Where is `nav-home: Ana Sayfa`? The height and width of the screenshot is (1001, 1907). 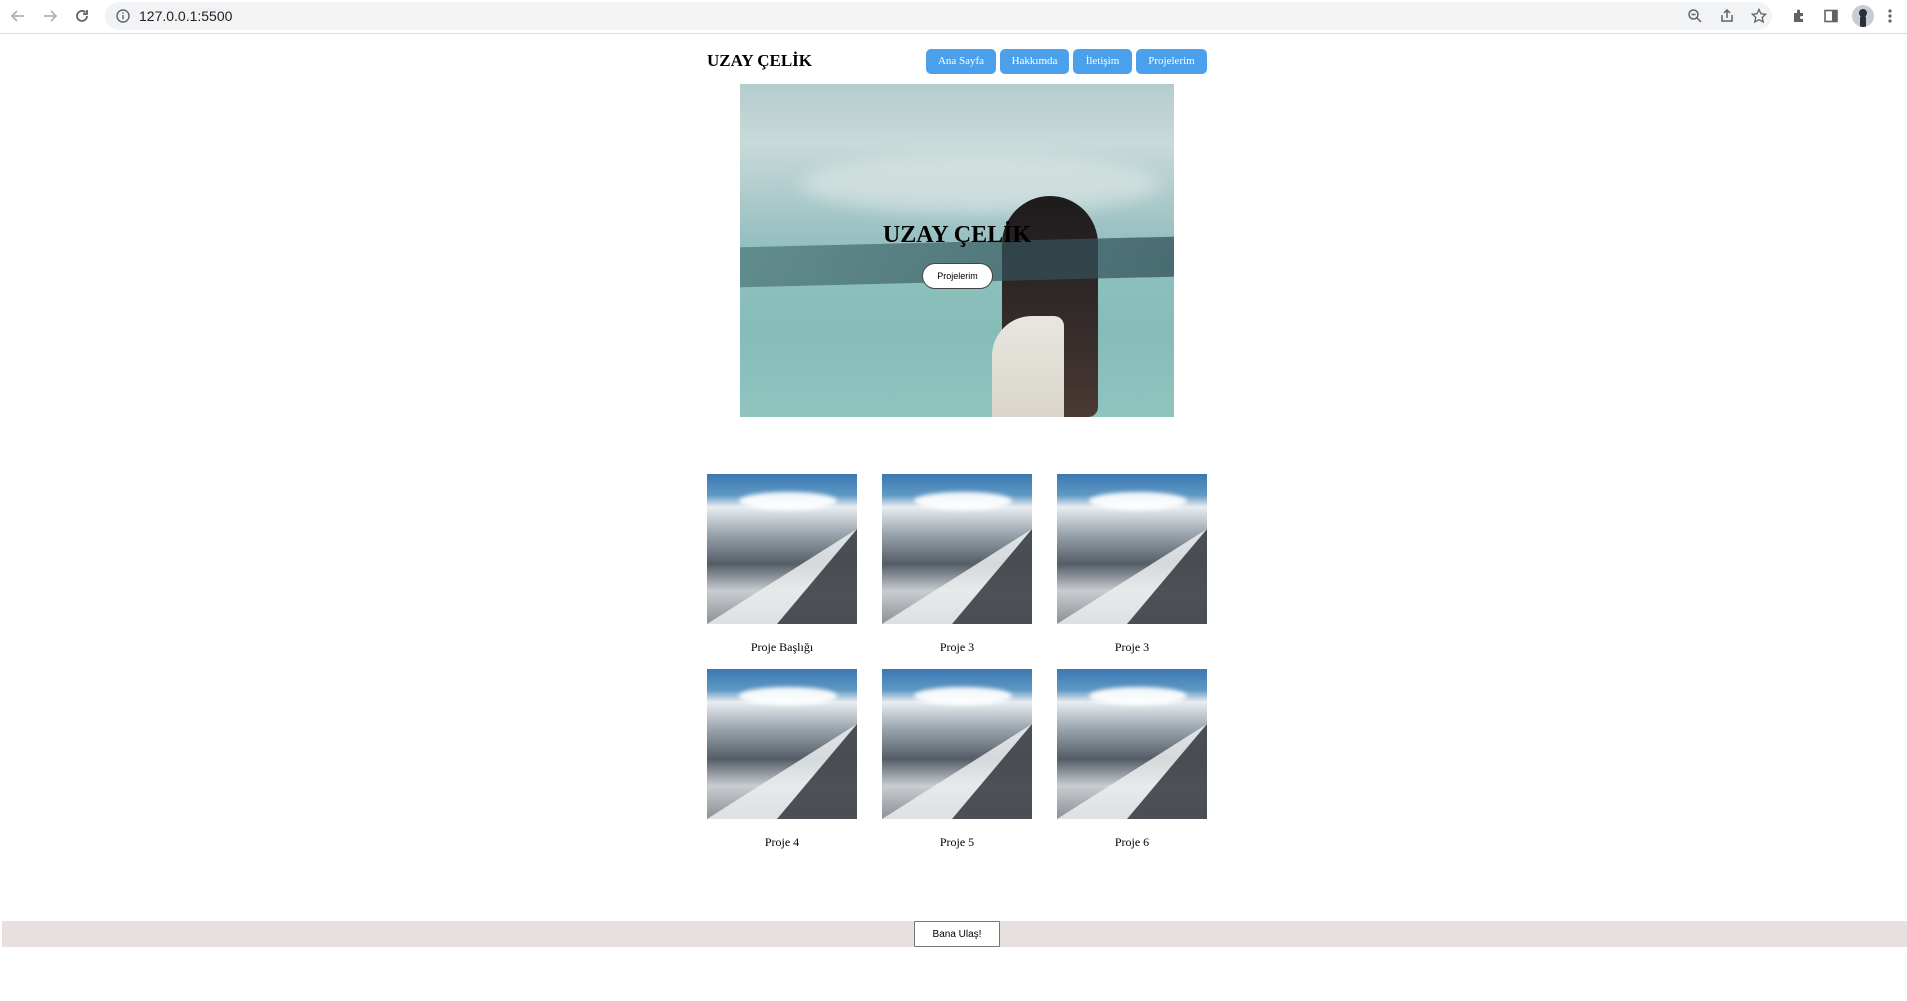 nav-home: Ana Sayfa is located at coordinates (961, 61).